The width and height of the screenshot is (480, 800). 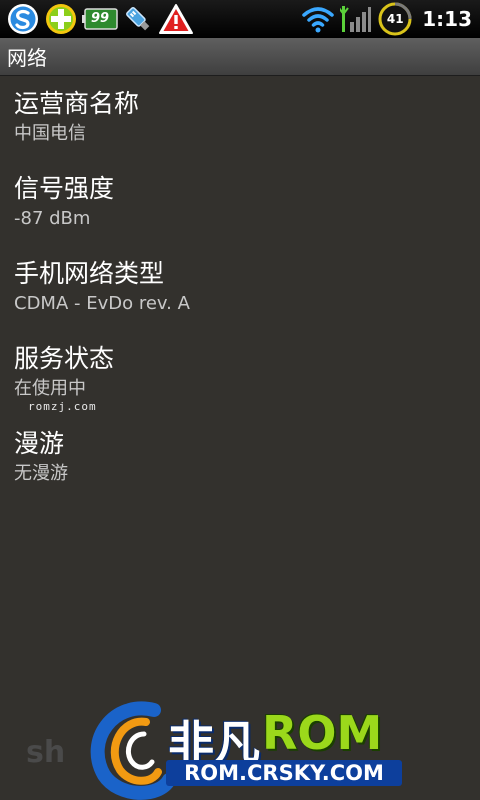 What do you see at coordinates (41, 473) in the screenshot?
I see `item-value: 无漫游` at bounding box center [41, 473].